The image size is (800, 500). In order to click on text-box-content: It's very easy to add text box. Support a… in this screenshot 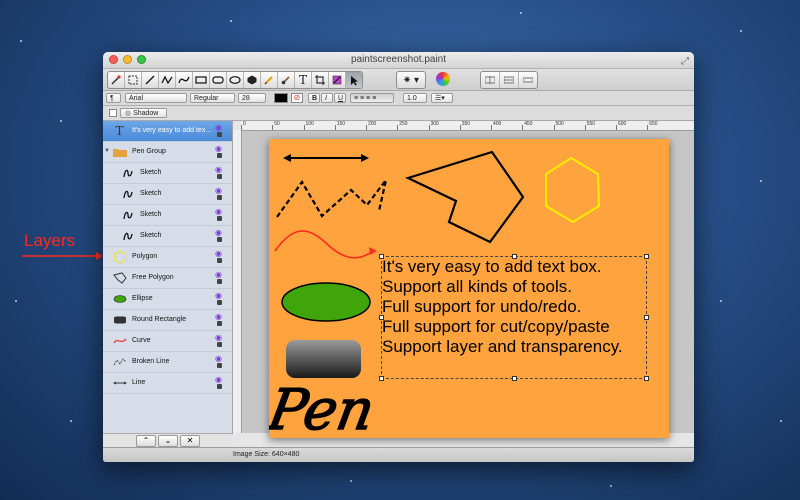, I will do `click(514, 307)`.